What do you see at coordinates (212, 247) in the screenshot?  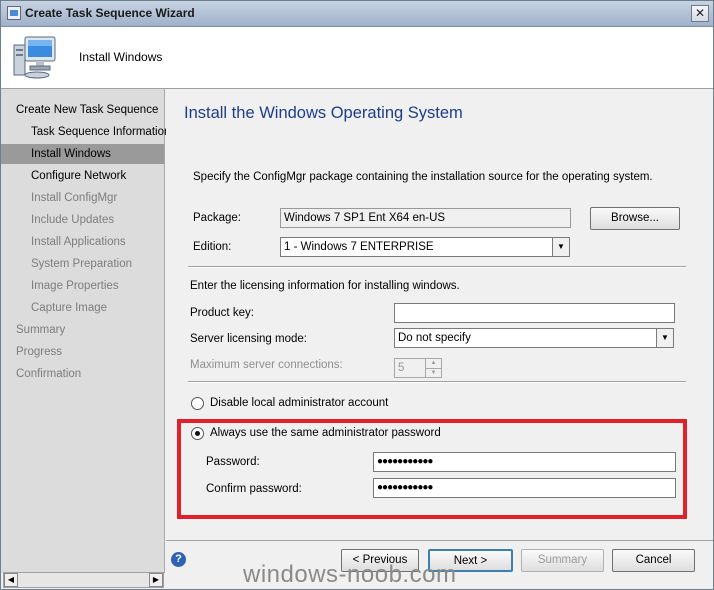 I see `edition-label: Edition:` at bounding box center [212, 247].